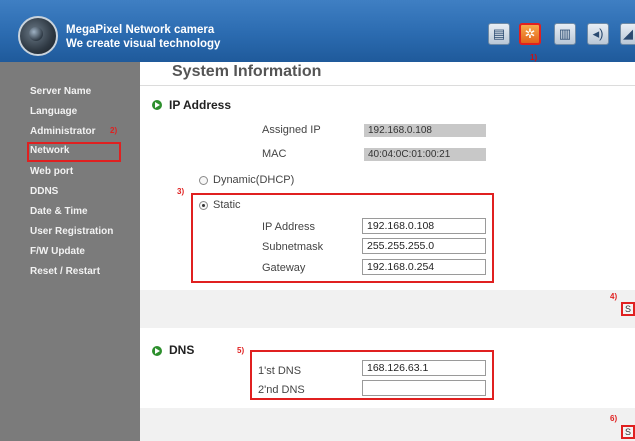 This screenshot has width=635, height=441. What do you see at coordinates (50, 150) in the screenshot?
I see `sidebar-item-label: Network` at bounding box center [50, 150].